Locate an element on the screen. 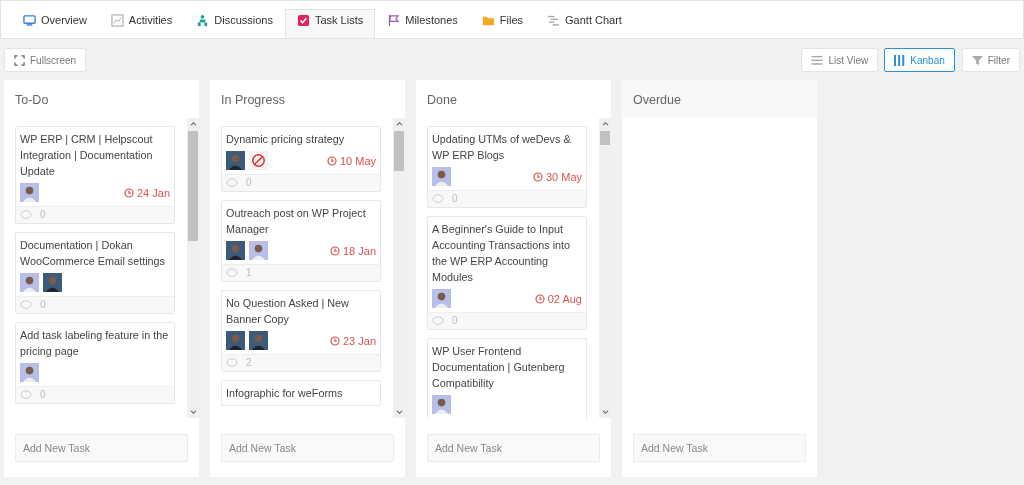 The width and height of the screenshot is (1024, 485). check-icon is located at coordinates (303, 20).